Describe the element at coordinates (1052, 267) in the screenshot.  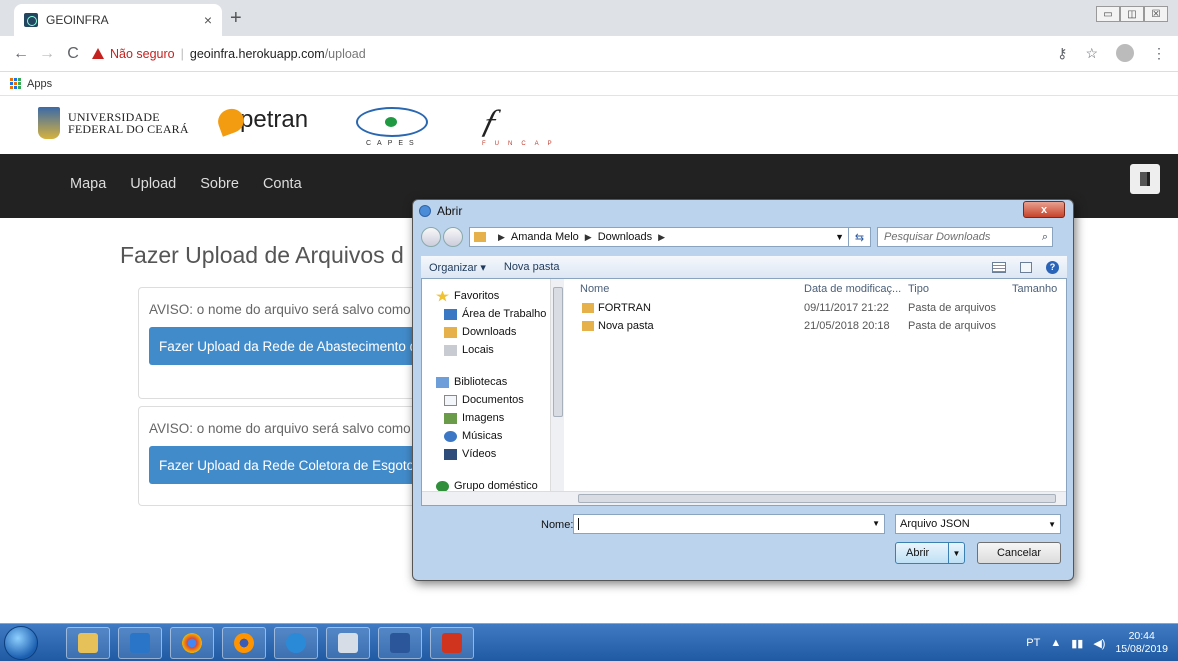
I see `help-icon: ?` at that location.